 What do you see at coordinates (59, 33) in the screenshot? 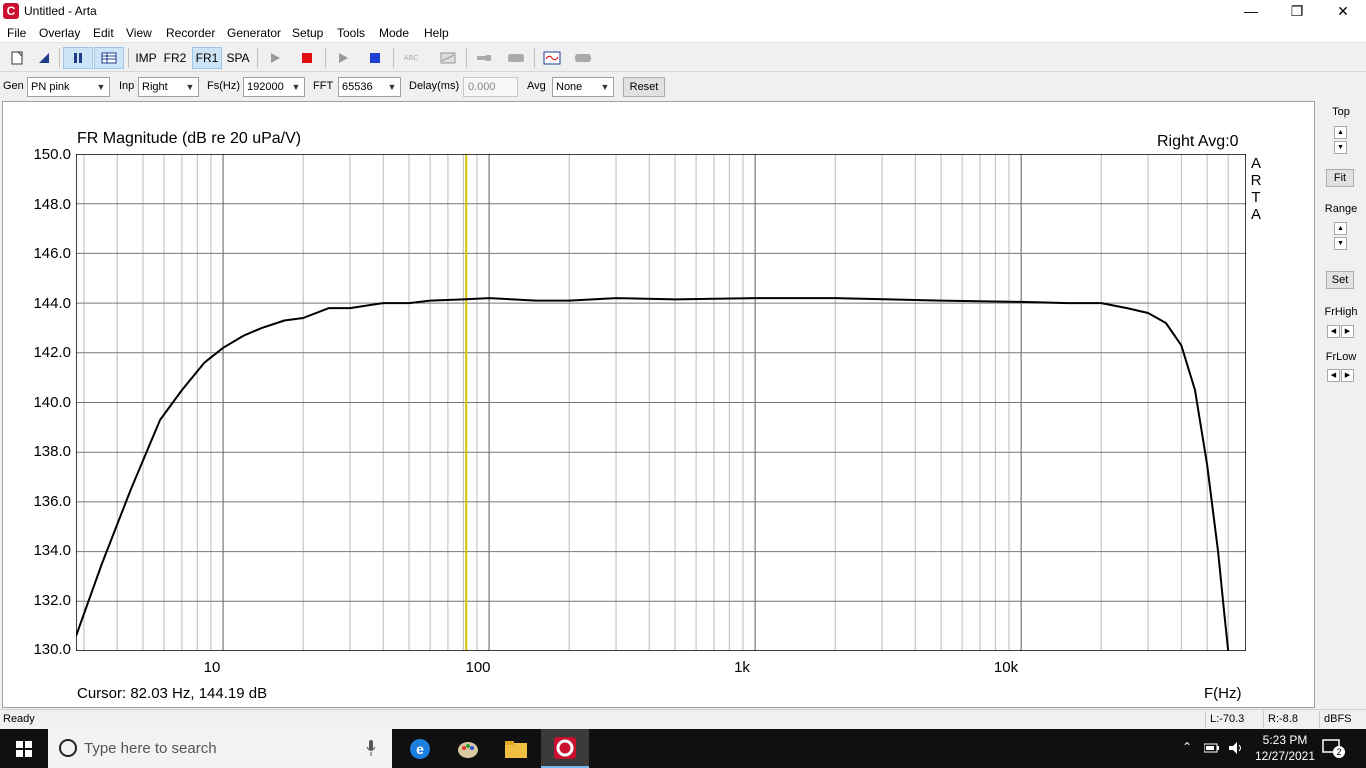
I see `menu-overlay: Overlay` at bounding box center [59, 33].